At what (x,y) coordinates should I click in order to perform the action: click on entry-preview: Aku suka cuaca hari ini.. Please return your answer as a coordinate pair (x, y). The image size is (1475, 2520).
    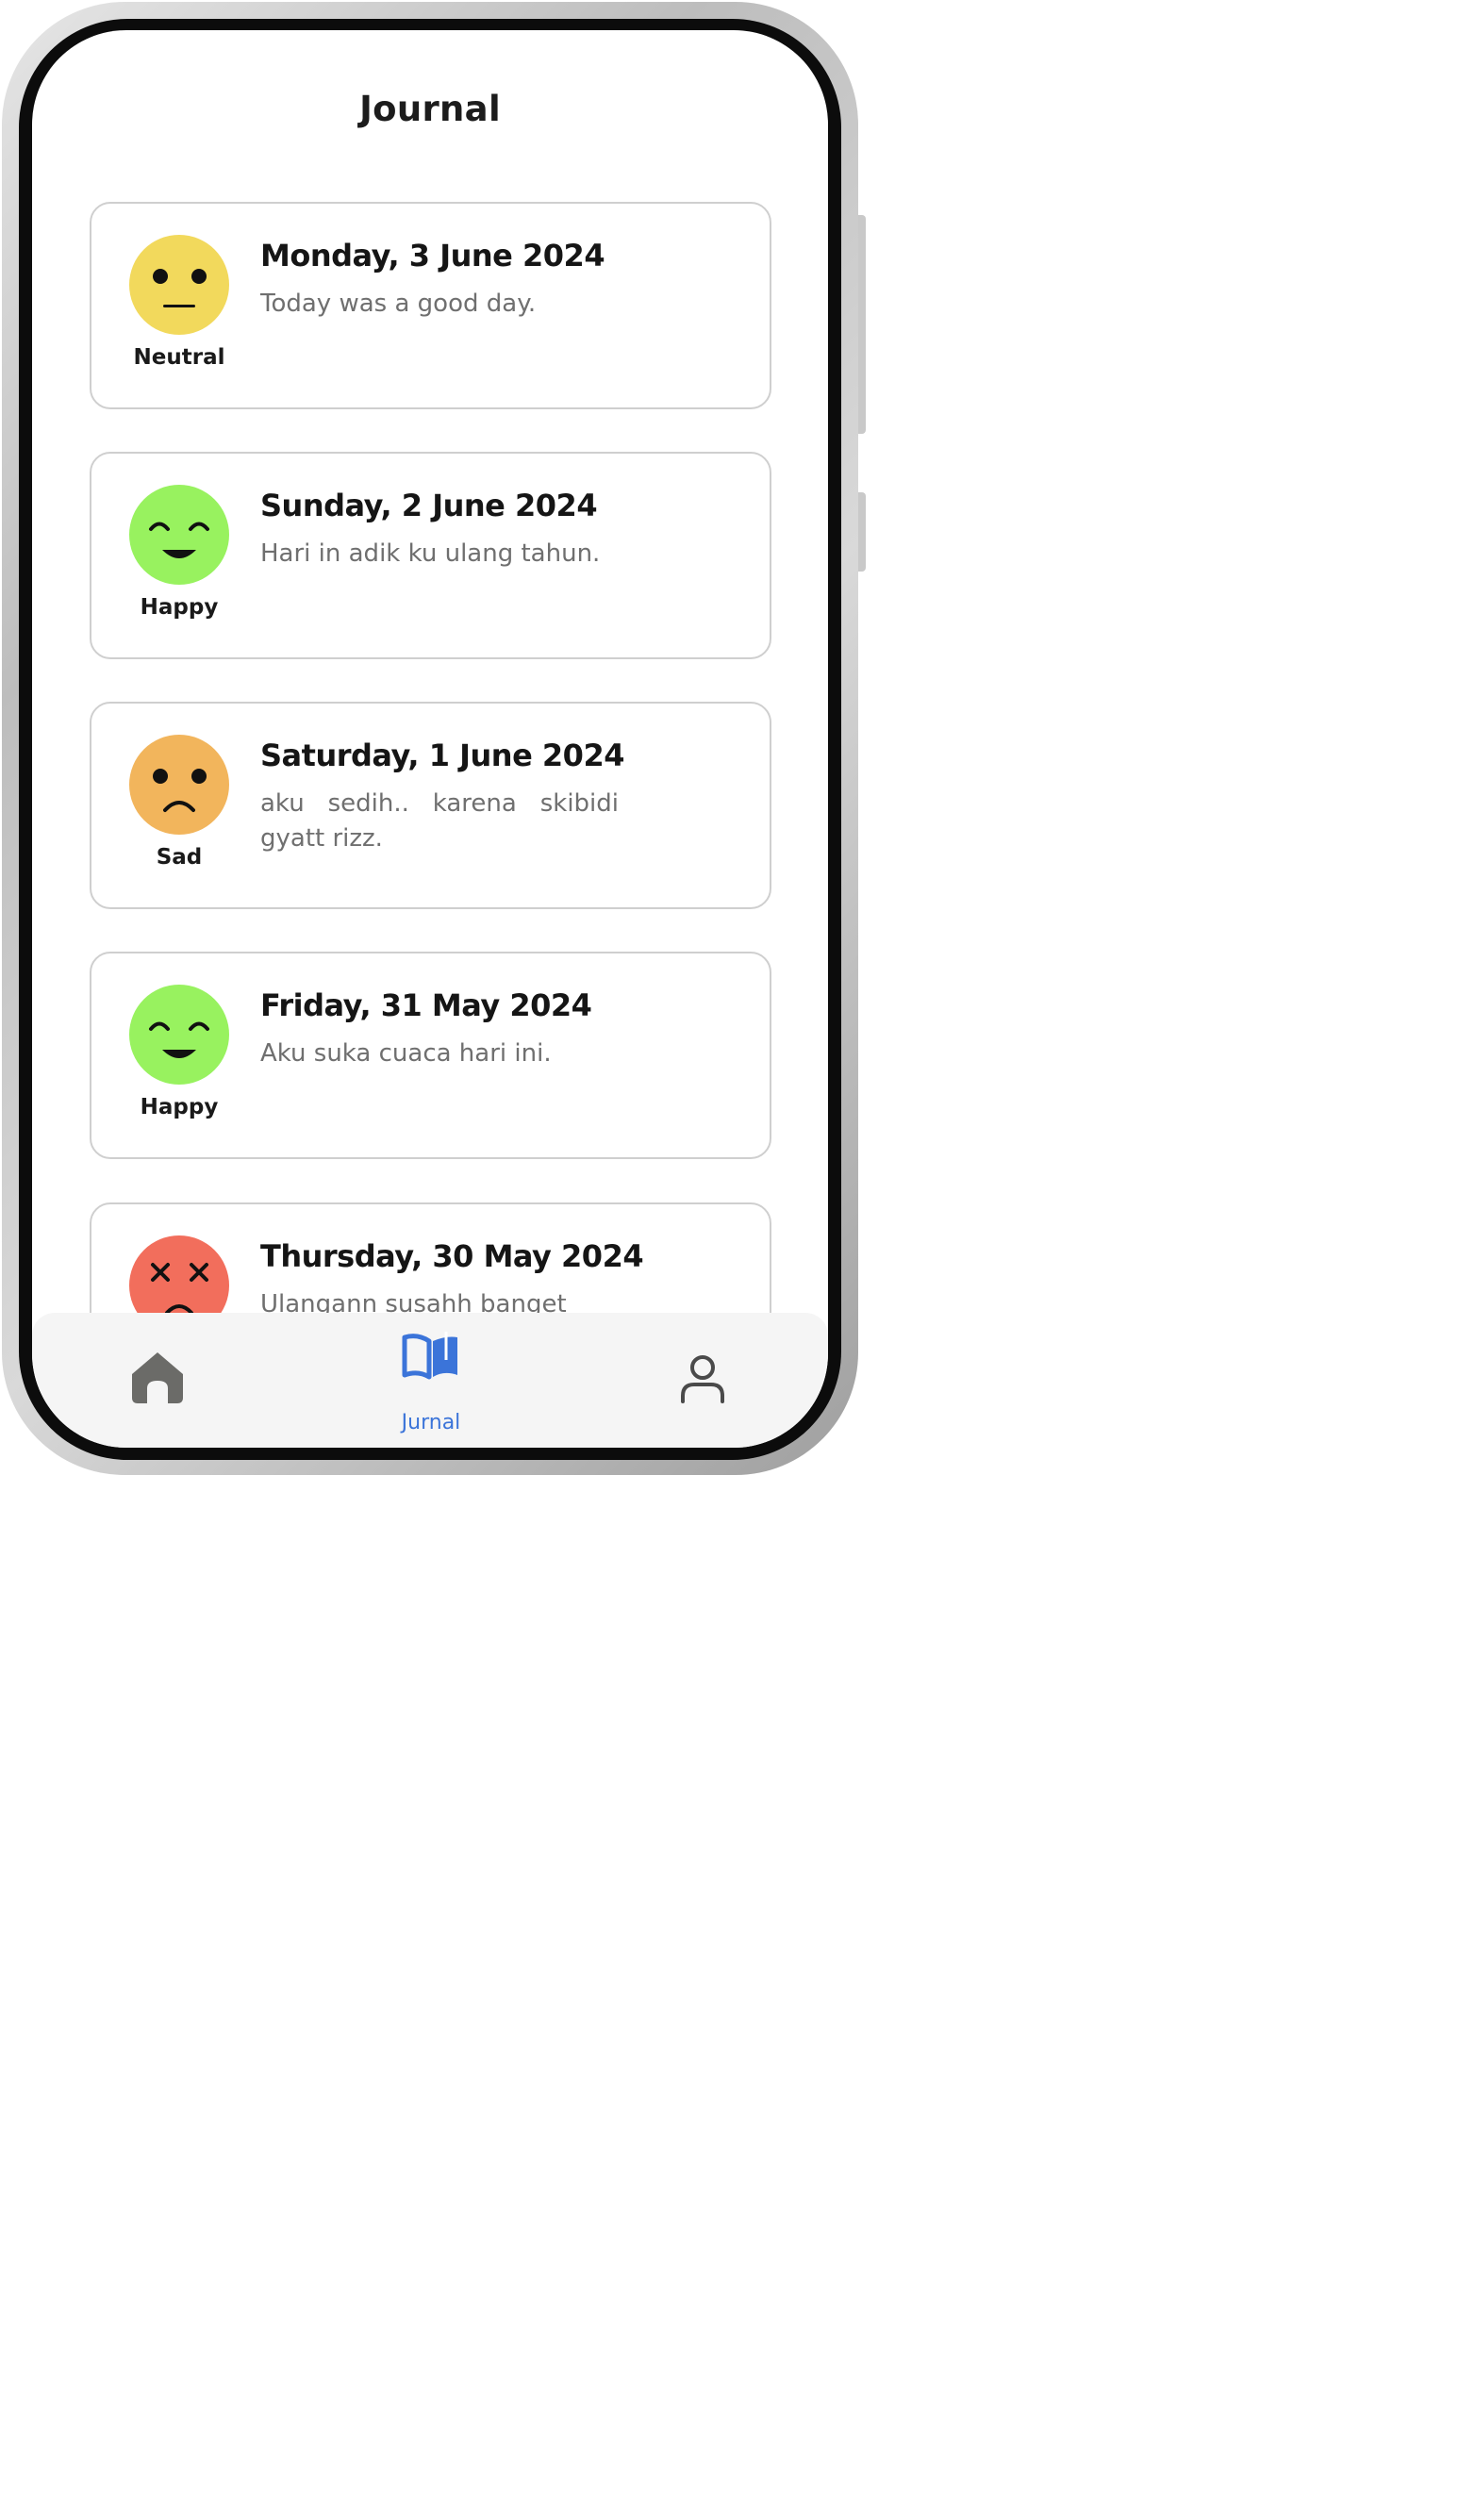
    Looking at the image, I should click on (406, 1053).